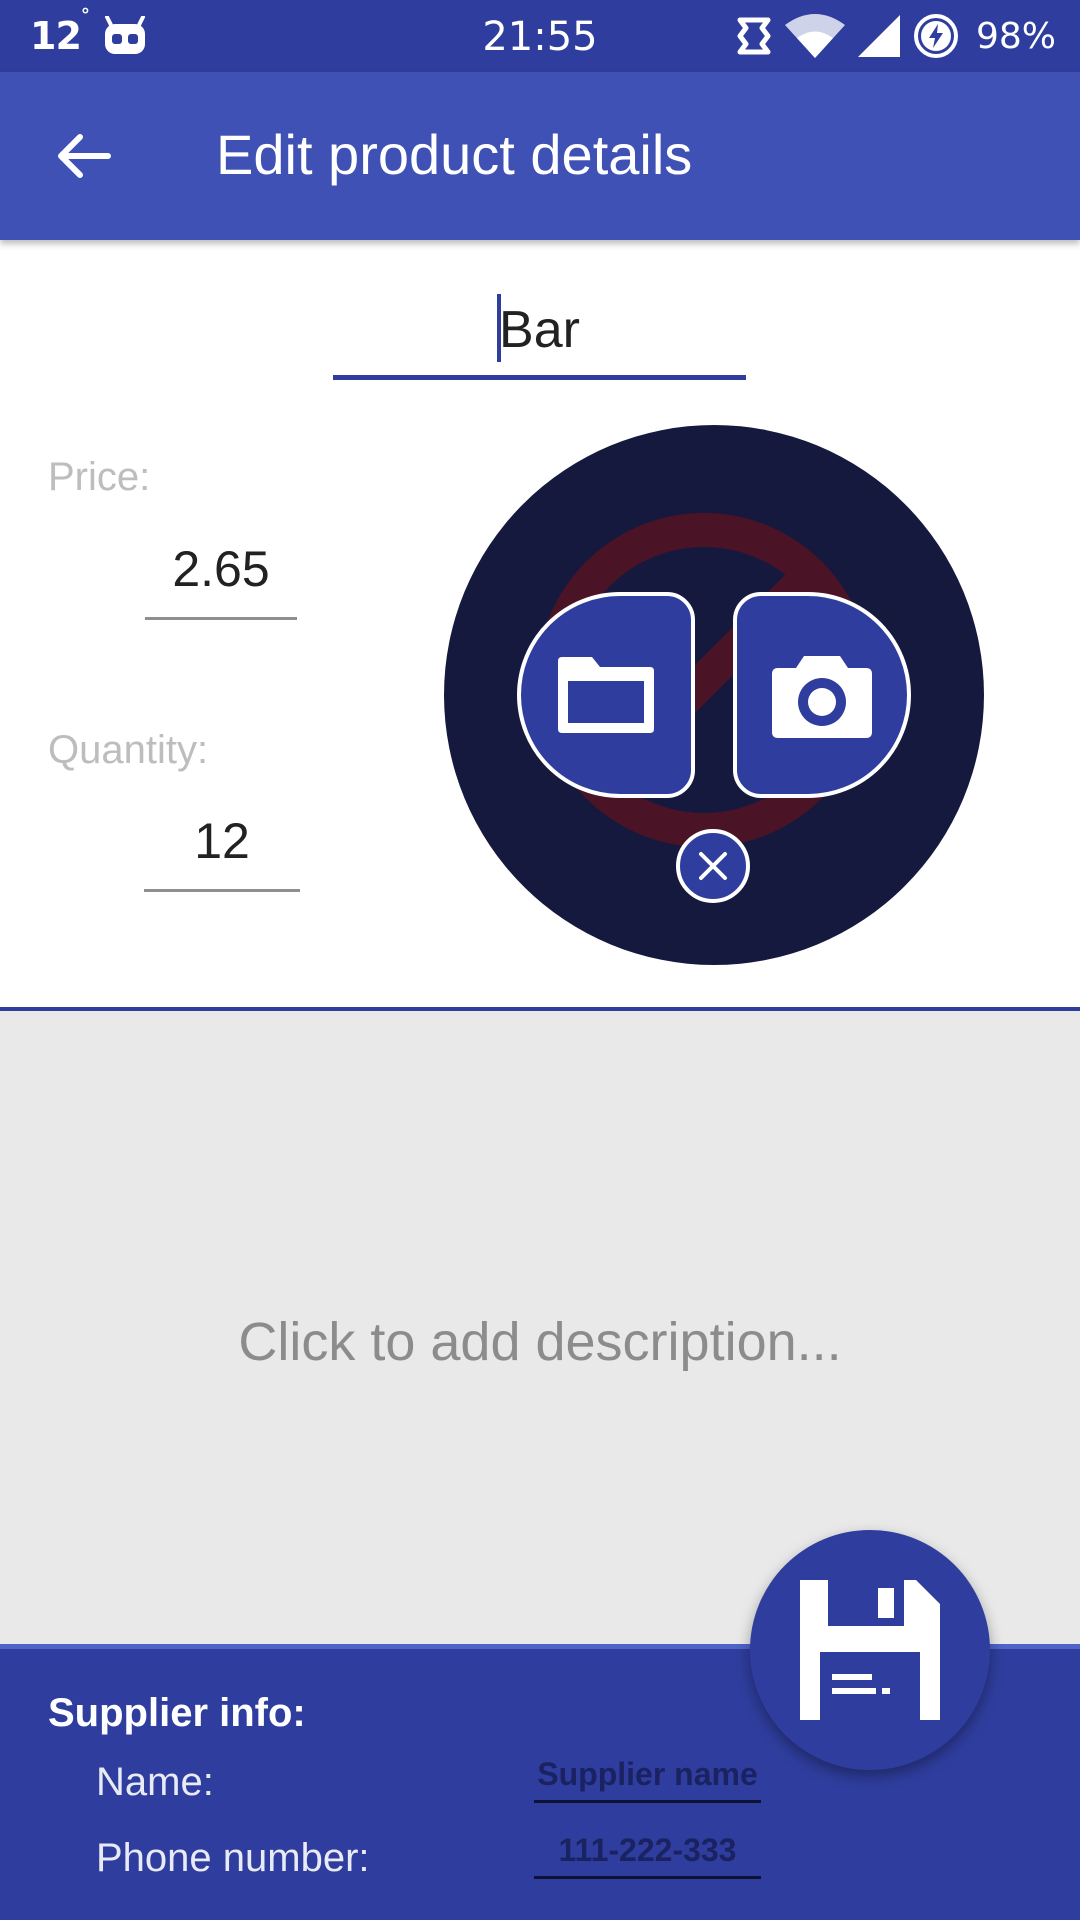 This screenshot has width=1080, height=1920. Describe the element at coordinates (754, 36) in the screenshot. I see `sync-icon` at that location.